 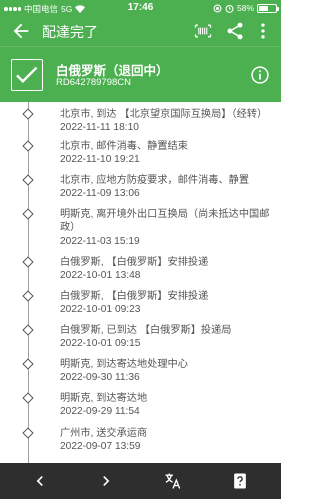 I want to click on event-text: 北京市, 邮件消毒、静置结束, so click(x=124, y=146).